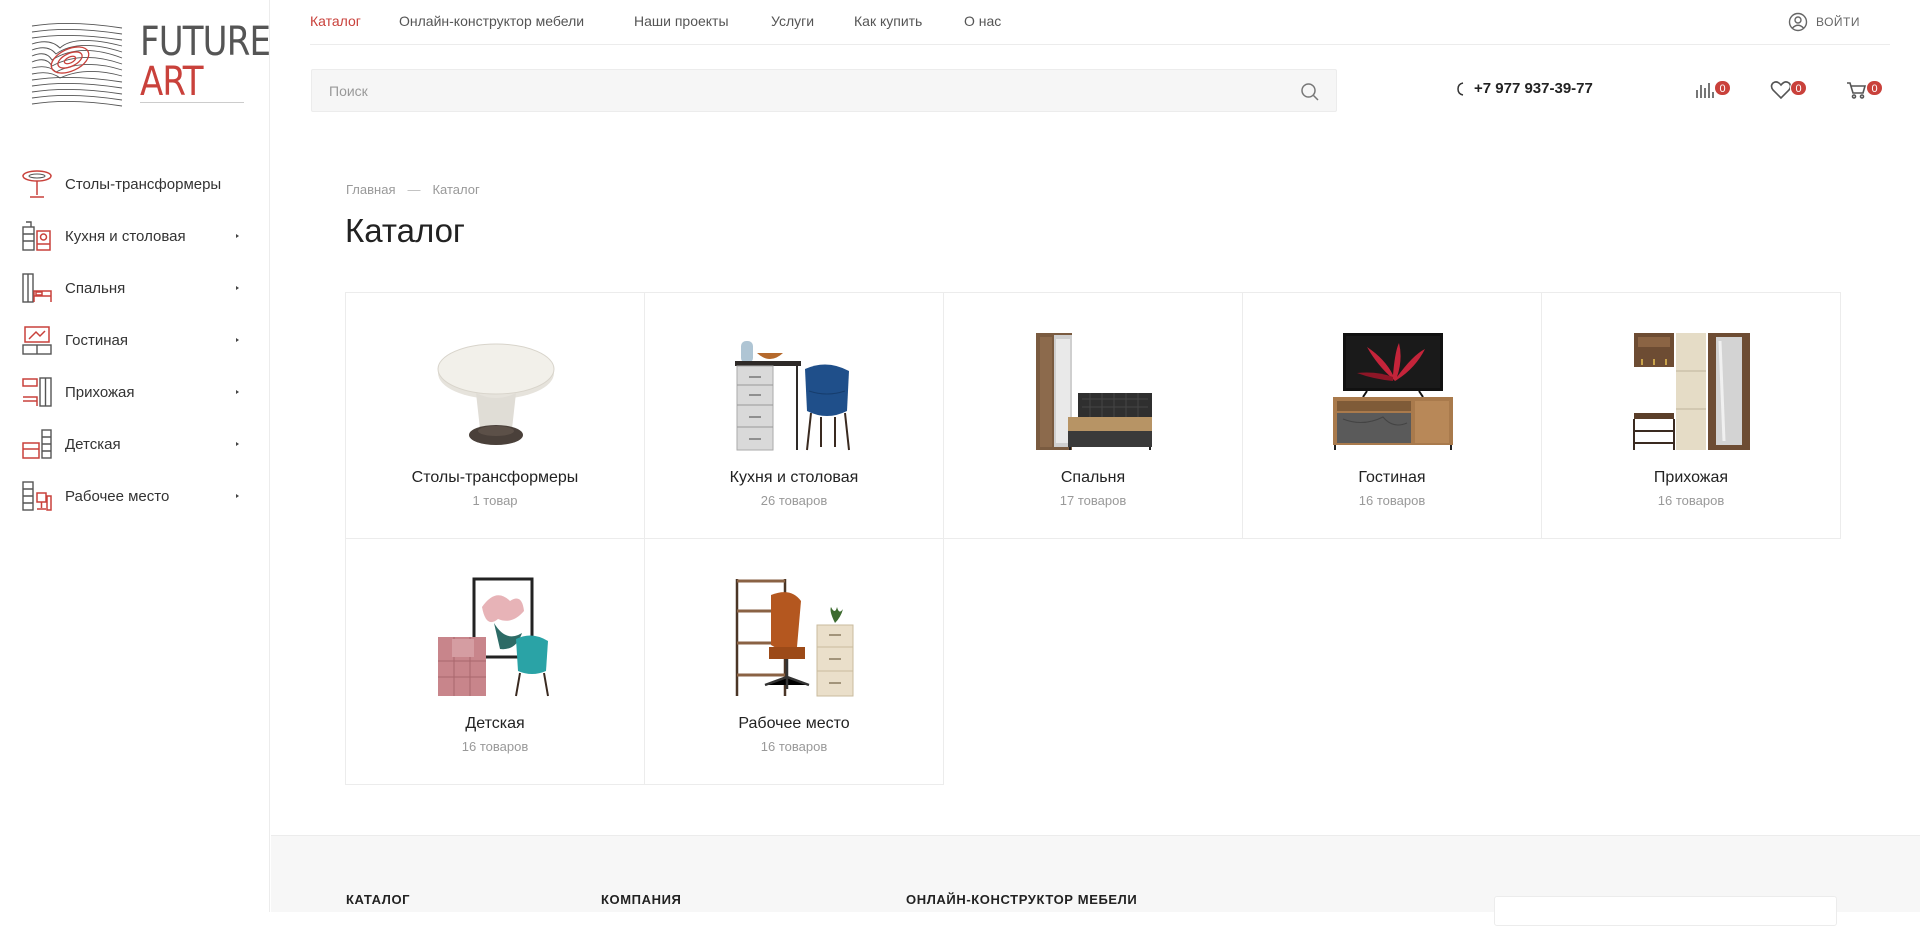 This screenshot has height=926, width=1920. Describe the element at coordinates (495, 723) in the screenshot. I see `category-name: Детская` at that location.